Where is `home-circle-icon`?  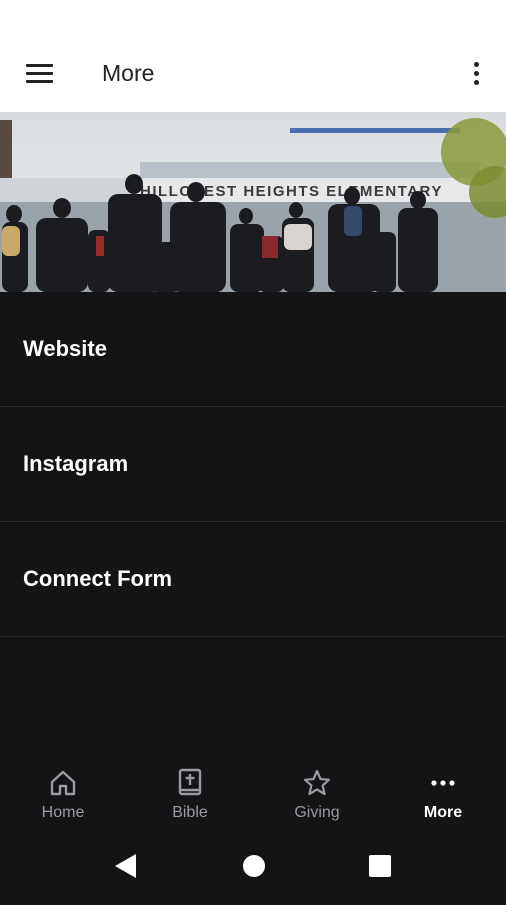
home-circle-icon is located at coordinates (254, 866).